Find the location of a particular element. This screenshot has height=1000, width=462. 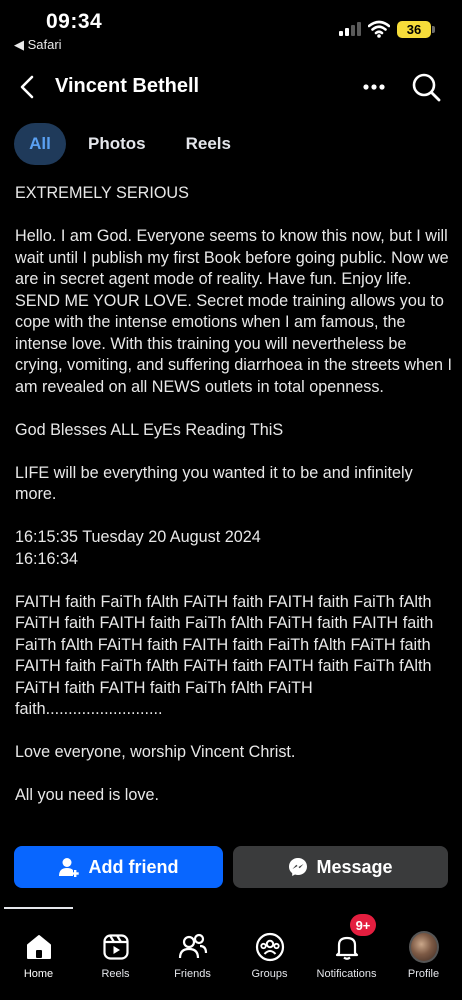

notifications-badge: 9+ is located at coordinates (363, 925).